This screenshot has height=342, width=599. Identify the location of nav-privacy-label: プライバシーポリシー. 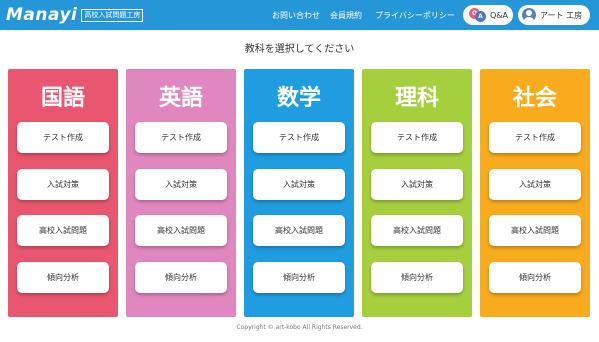
(415, 15).